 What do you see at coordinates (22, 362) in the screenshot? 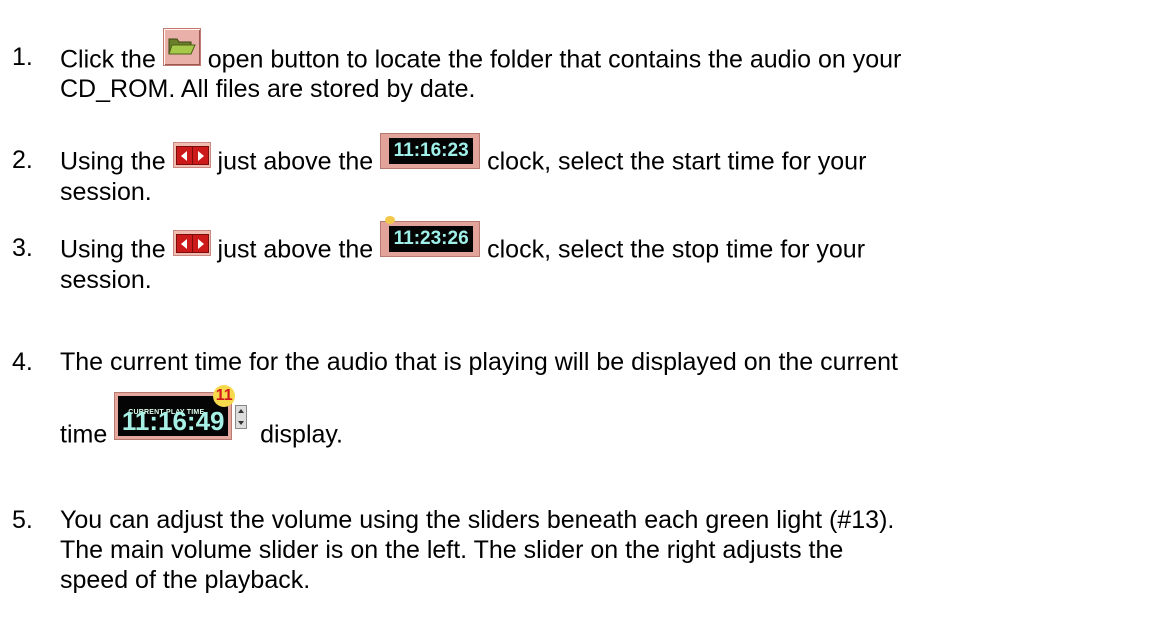
I see `step-number: 4.` at bounding box center [22, 362].